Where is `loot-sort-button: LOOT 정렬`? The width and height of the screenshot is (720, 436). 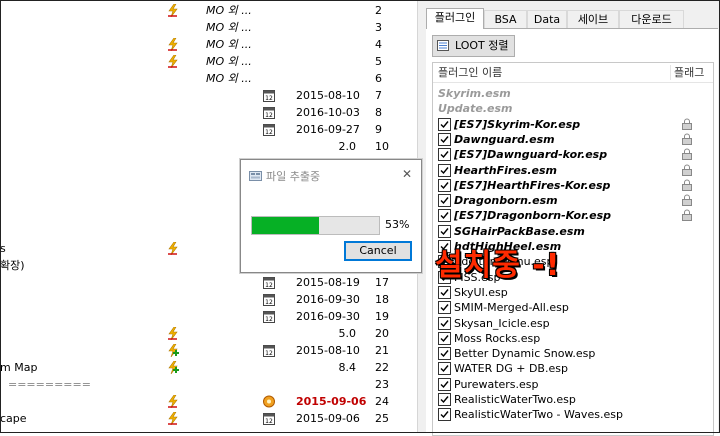 loot-sort-button: LOOT 정렬 is located at coordinates (473, 46).